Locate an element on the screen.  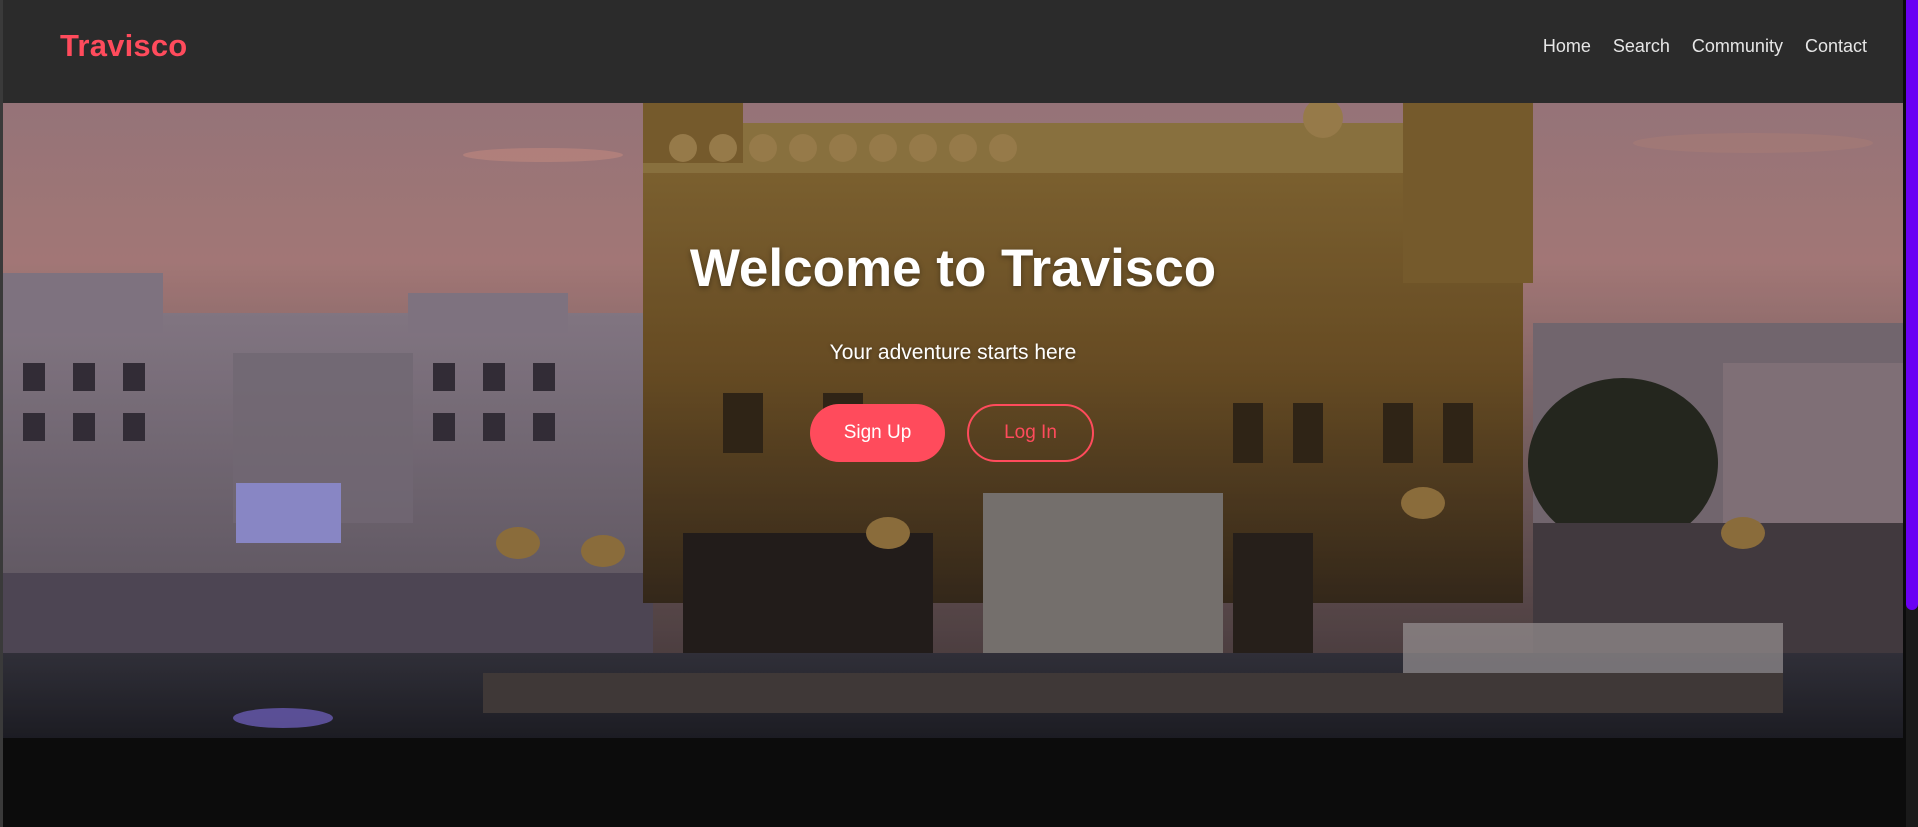
hero-buttons: Sign Up Log In is located at coordinates (953, 433).